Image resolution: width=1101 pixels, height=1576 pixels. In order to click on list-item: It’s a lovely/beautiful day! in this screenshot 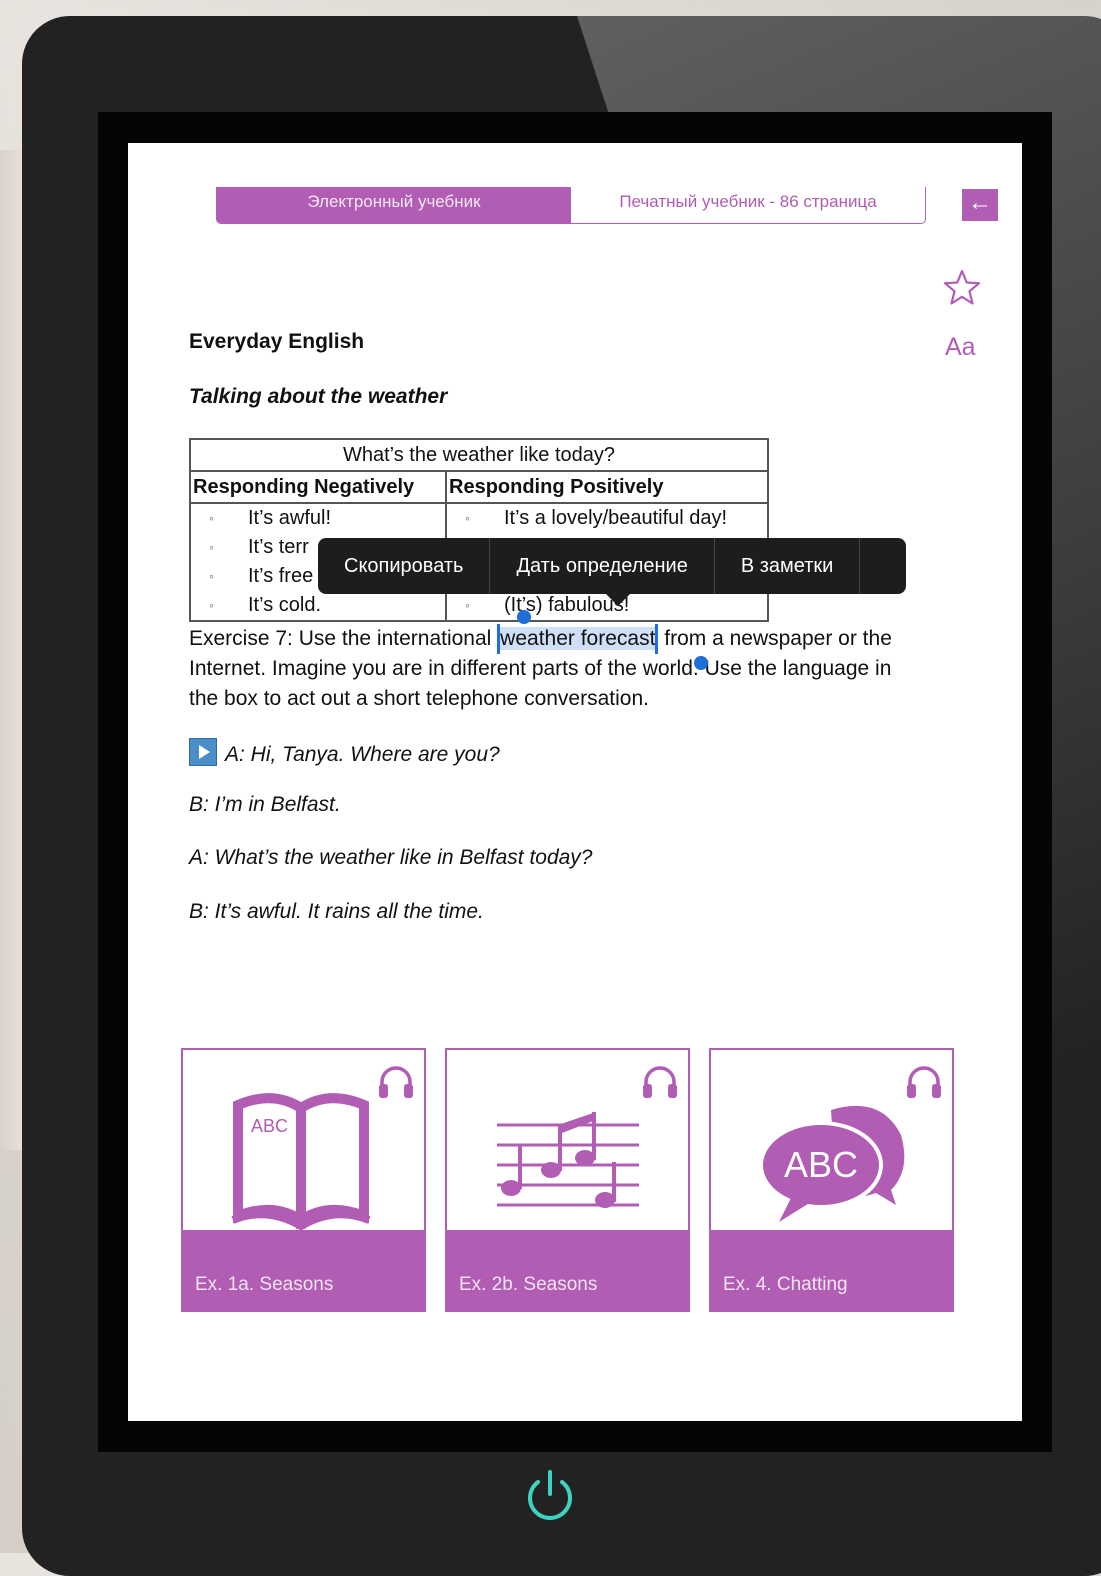, I will do `click(607, 518)`.